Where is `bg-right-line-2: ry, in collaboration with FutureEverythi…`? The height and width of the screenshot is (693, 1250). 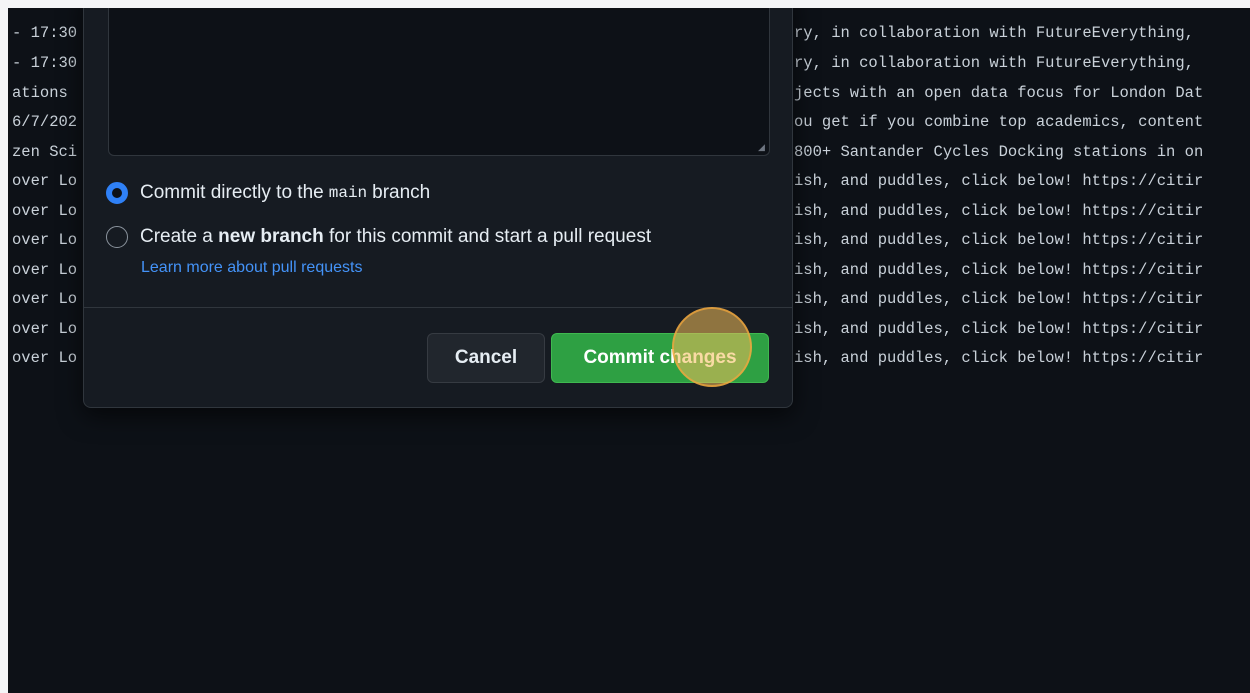 bg-right-line-2: ry, in collaboration with FutureEverythi… is located at coordinates (994, 63).